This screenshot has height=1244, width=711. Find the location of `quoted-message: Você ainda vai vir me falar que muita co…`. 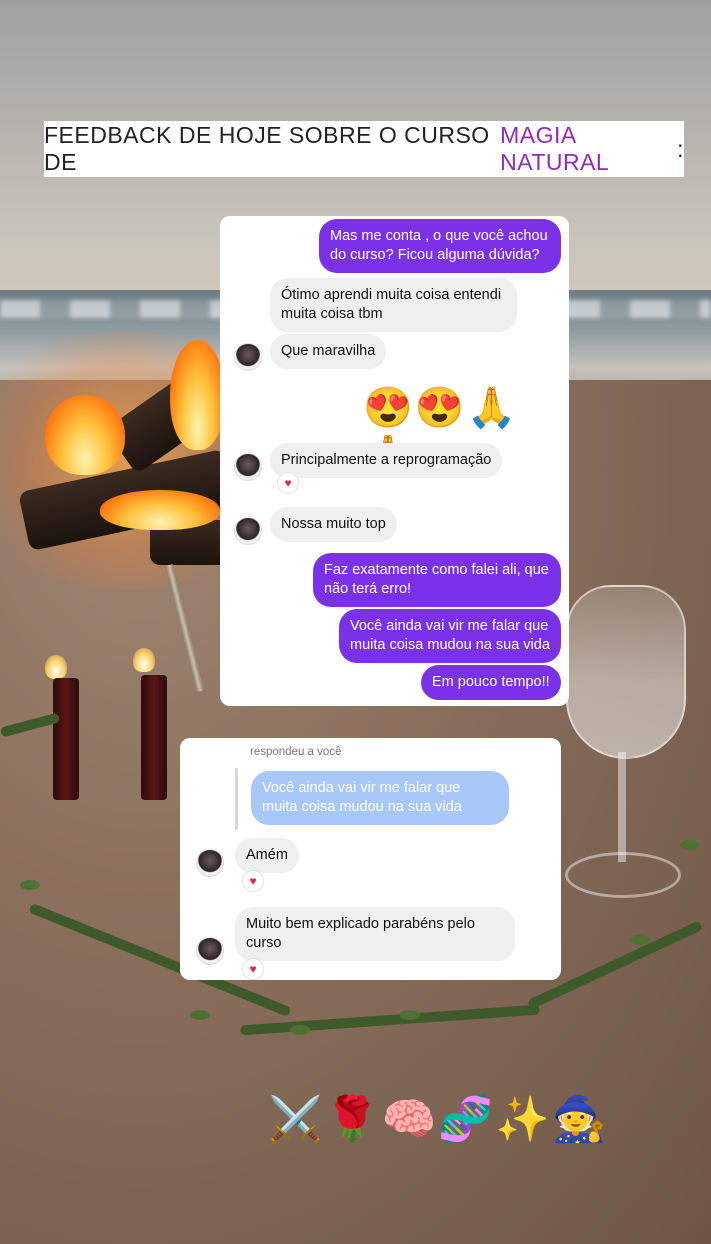

quoted-message: Você ainda vai vir me falar que muita co… is located at coordinates (380, 798).